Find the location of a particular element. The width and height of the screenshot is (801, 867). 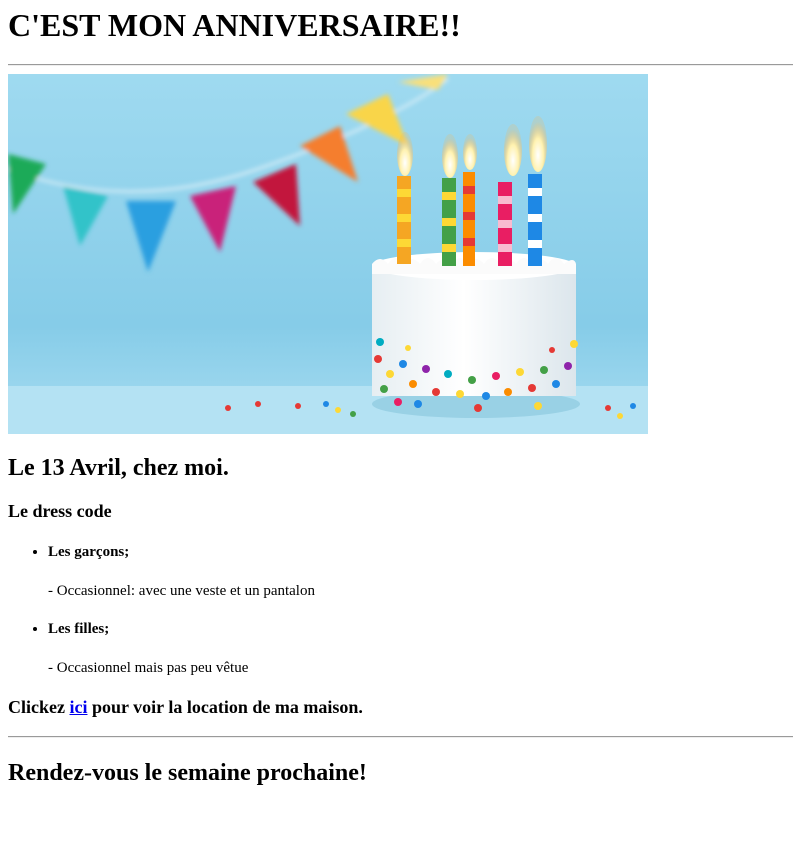

top-divider is located at coordinates (400, 65).